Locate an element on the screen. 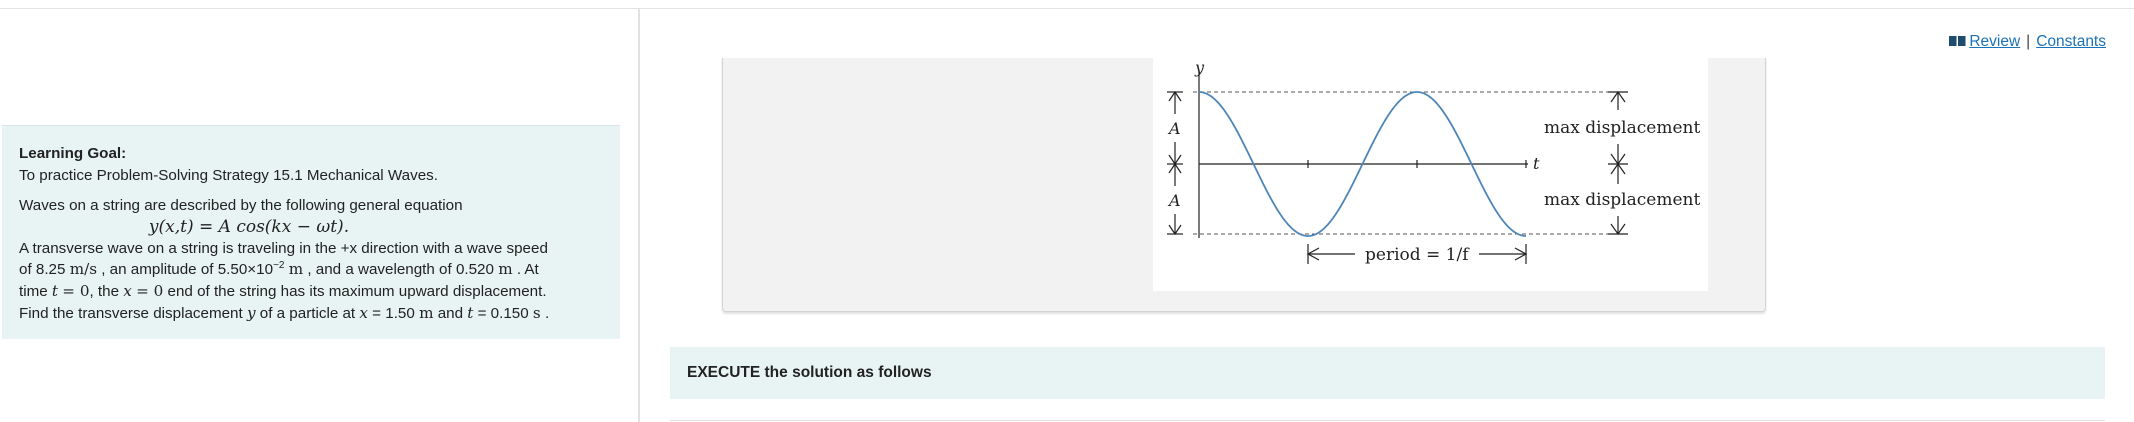  constants-link: Constants is located at coordinates (2071, 41).